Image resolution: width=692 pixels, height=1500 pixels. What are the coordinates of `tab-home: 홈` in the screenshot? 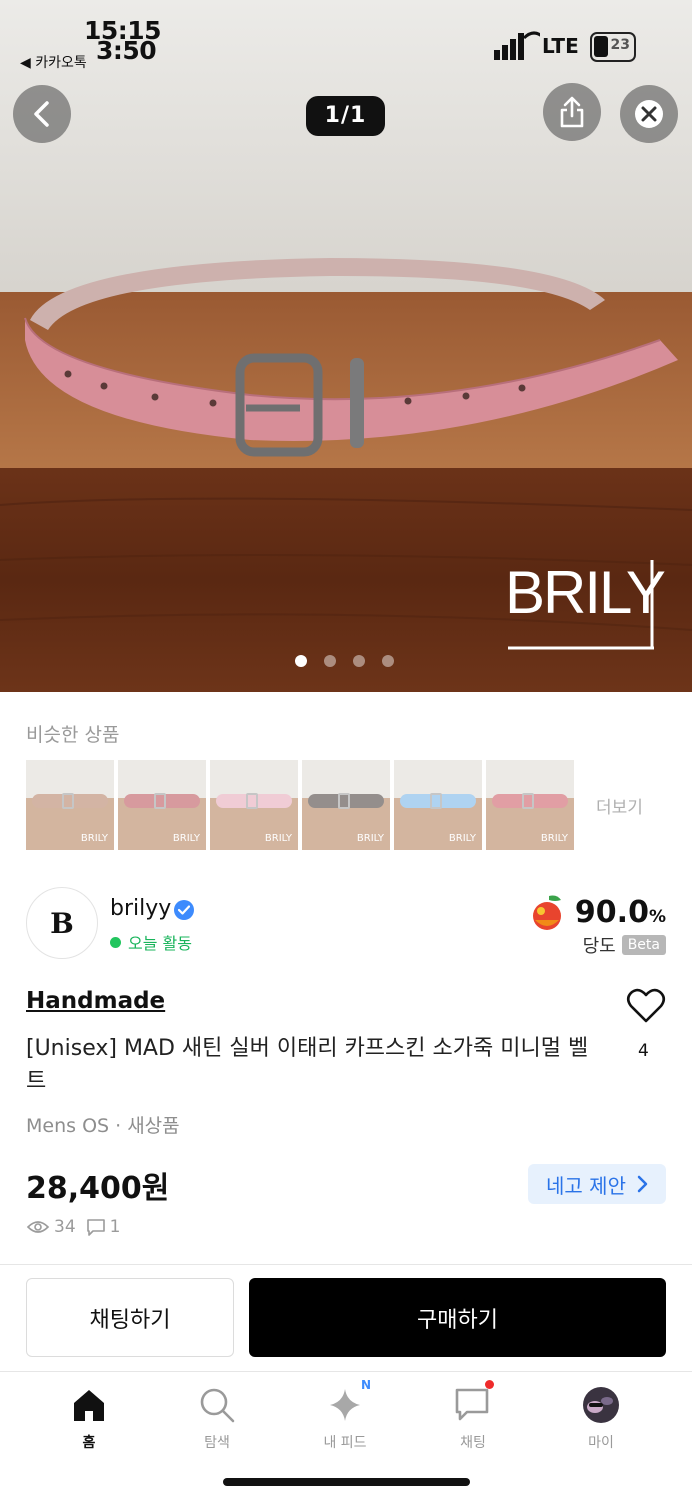 It's located at (89, 1418).